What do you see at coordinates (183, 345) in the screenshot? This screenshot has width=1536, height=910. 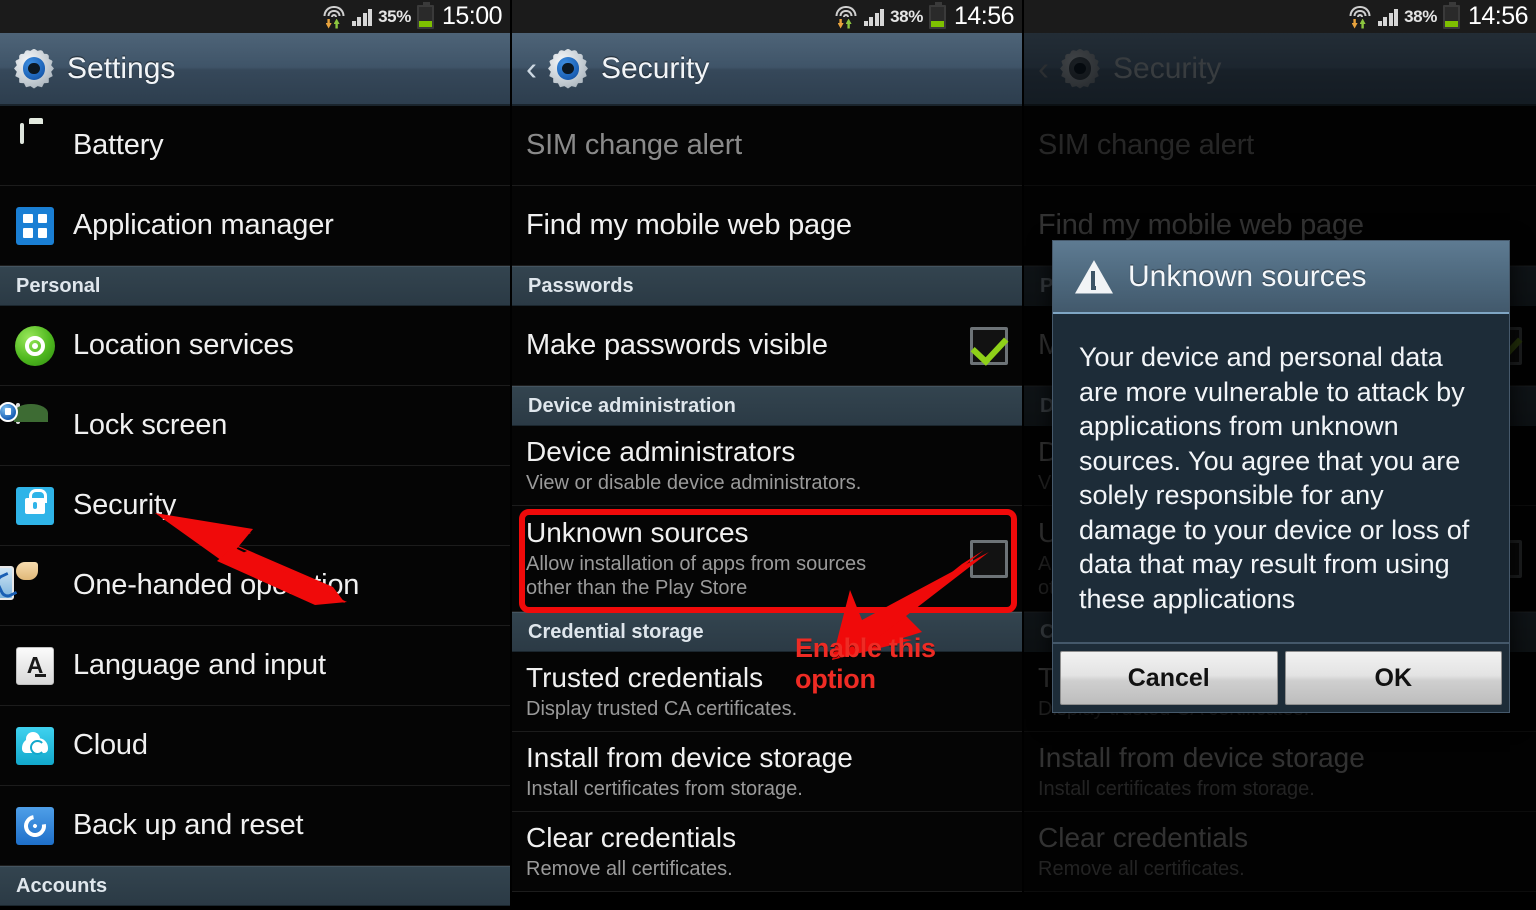 I see `list-item-label: Location services` at bounding box center [183, 345].